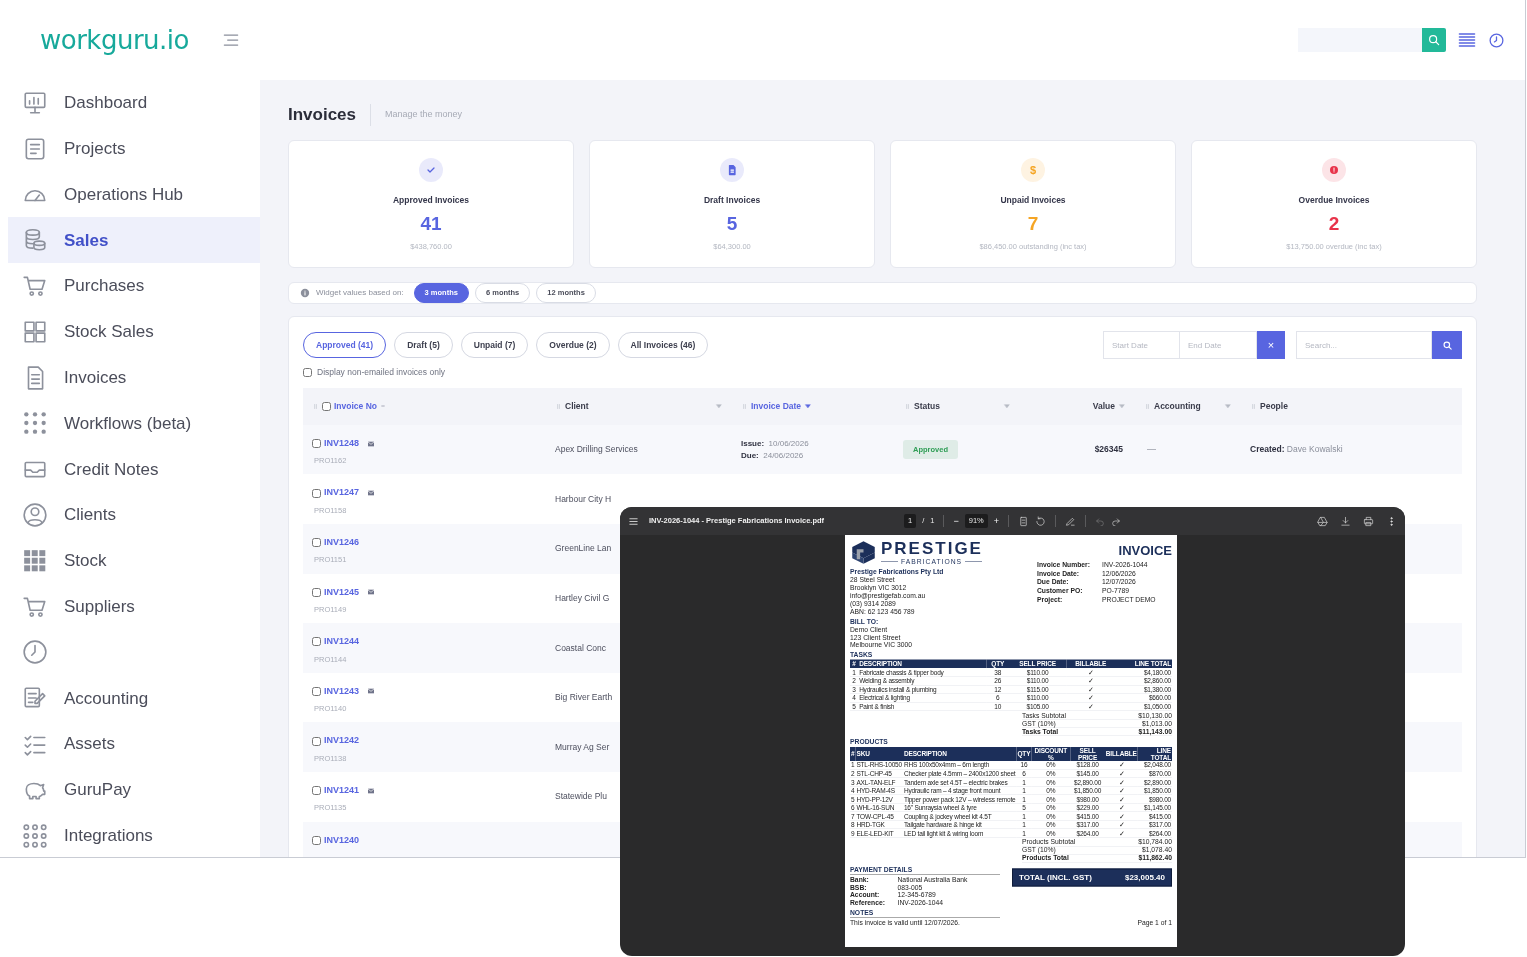  Describe the element at coordinates (732, 170) in the screenshot. I see `document-icon` at that location.